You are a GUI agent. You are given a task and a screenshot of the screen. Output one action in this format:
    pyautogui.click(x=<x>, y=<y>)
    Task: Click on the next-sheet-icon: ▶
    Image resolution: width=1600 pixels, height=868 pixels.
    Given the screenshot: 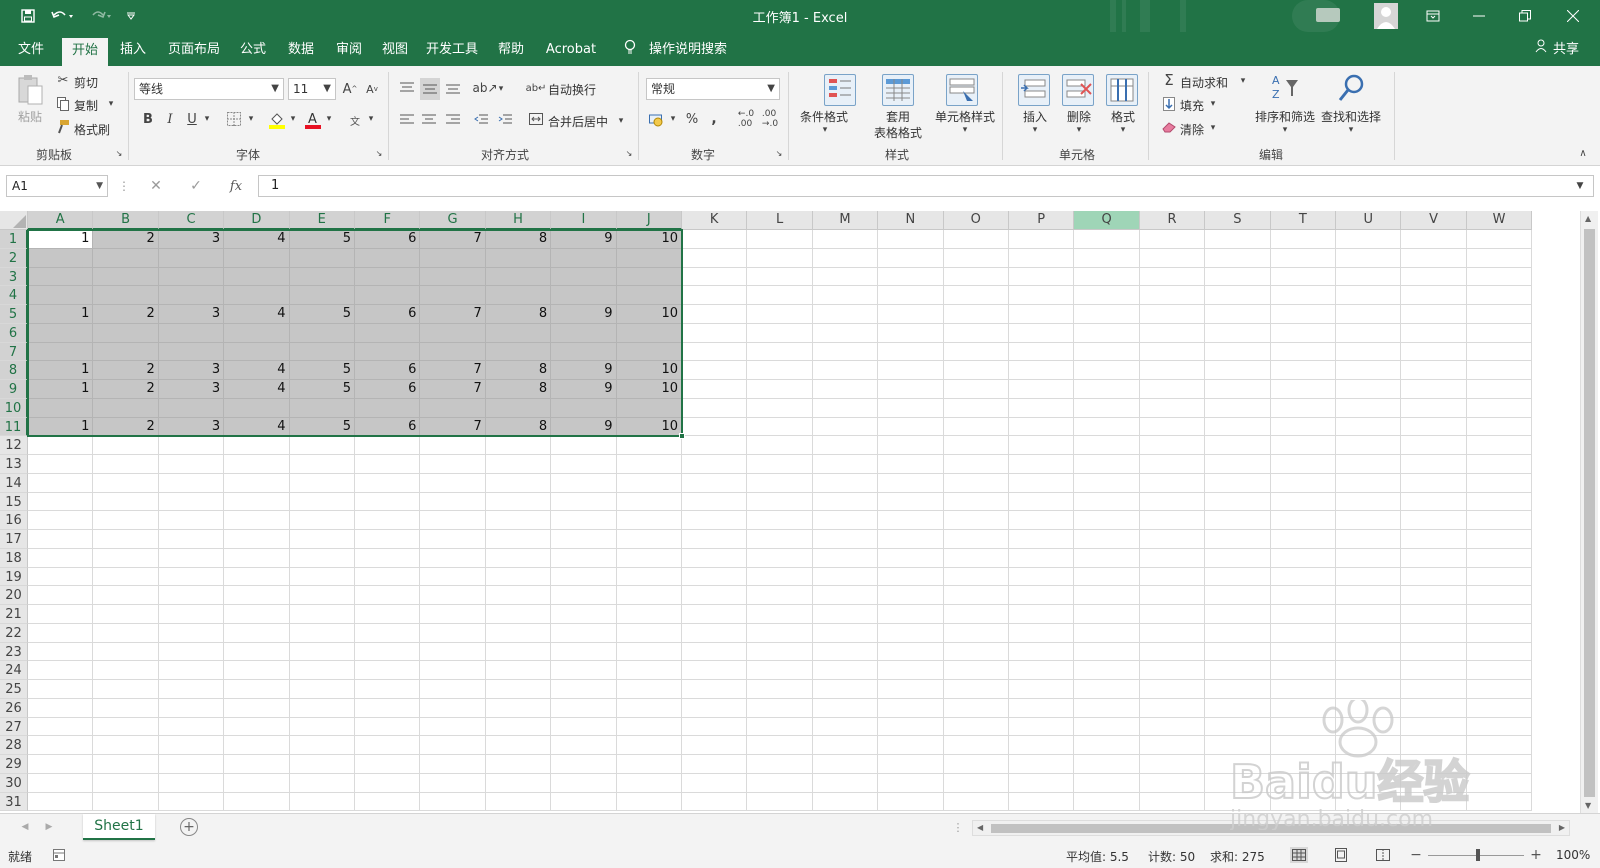 What is the action you would take?
    pyautogui.click(x=49, y=827)
    